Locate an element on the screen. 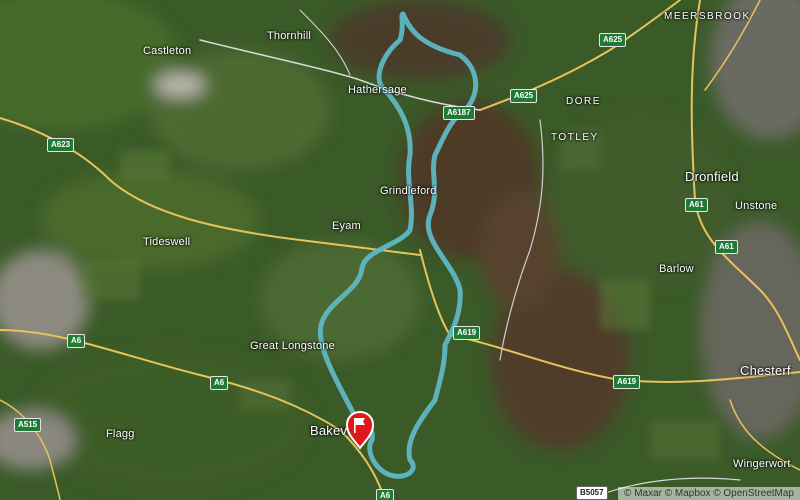 Image resolution: width=800 pixels, height=500 pixels. place-castleton: Castleton is located at coordinates (167, 51).